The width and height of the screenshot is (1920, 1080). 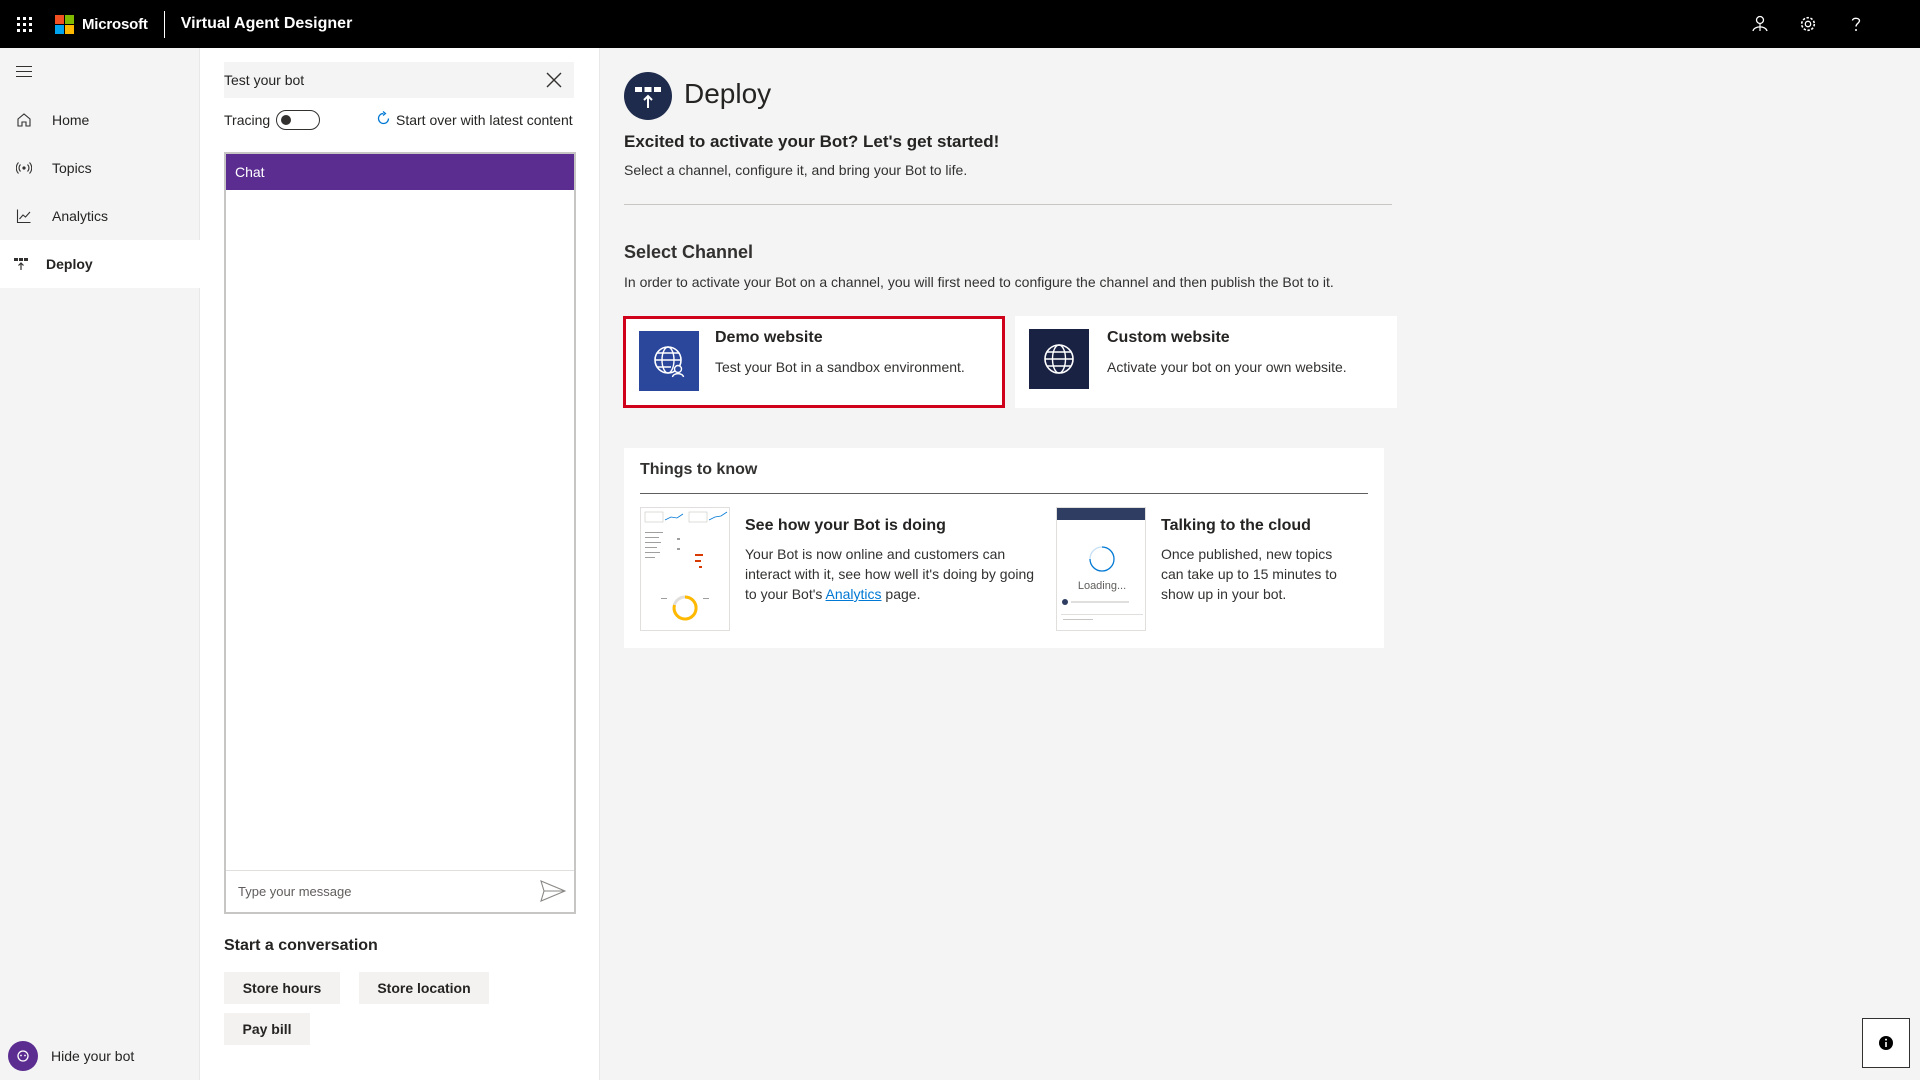 I want to click on nav-item-home: Home, so click(x=100, y=120).